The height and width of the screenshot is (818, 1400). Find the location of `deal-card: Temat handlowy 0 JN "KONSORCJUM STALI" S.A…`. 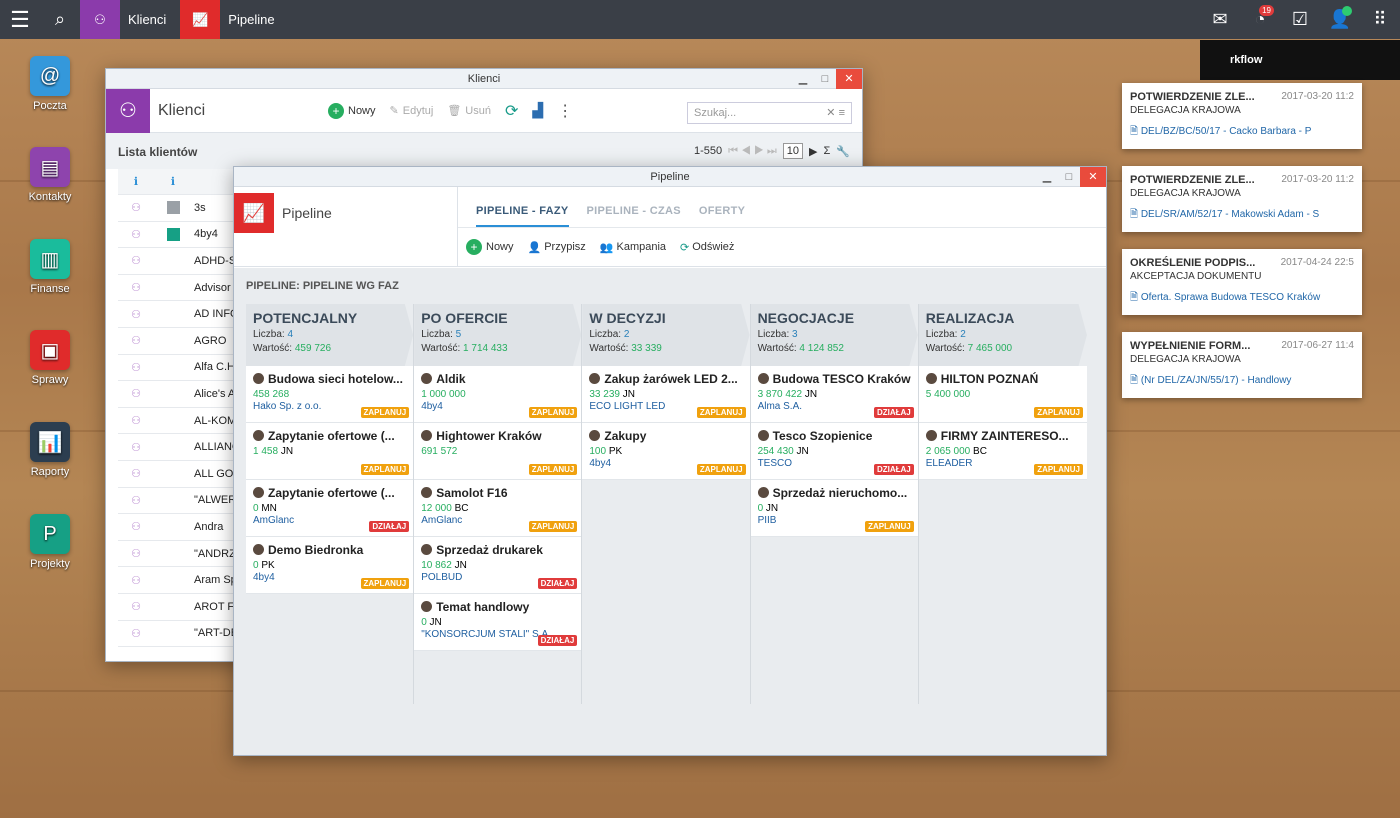

deal-card: Temat handlowy 0 JN "KONSORCJUM STALI" S.A… is located at coordinates (498, 622).